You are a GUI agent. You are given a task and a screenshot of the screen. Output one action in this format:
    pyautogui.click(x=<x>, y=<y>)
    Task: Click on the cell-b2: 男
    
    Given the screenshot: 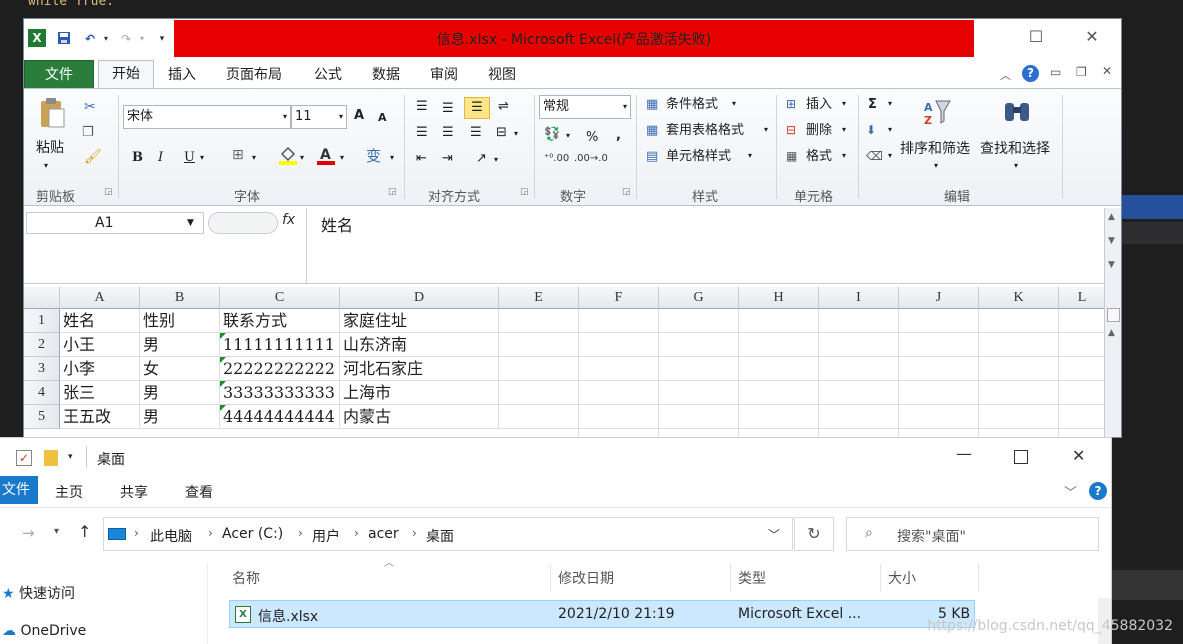 What is the action you would take?
    pyautogui.click(x=180, y=345)
    